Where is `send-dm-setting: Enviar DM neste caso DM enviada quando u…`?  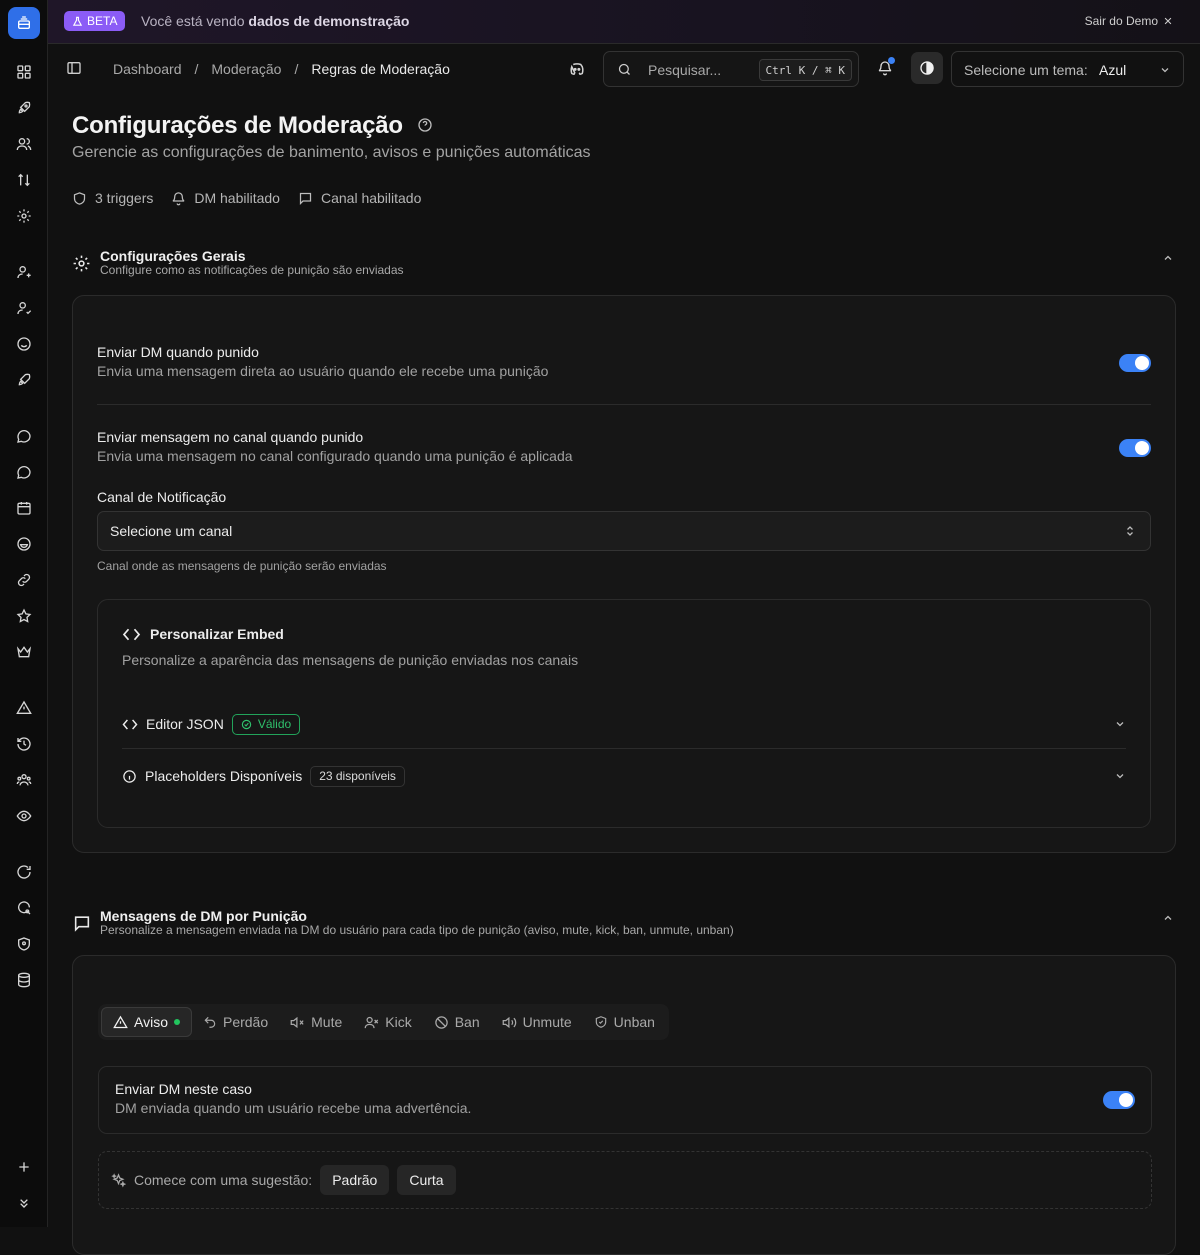
send-dm-setting: Enviar DM neste caso DM enviada quando u… is located at coordinates (625, 1100).